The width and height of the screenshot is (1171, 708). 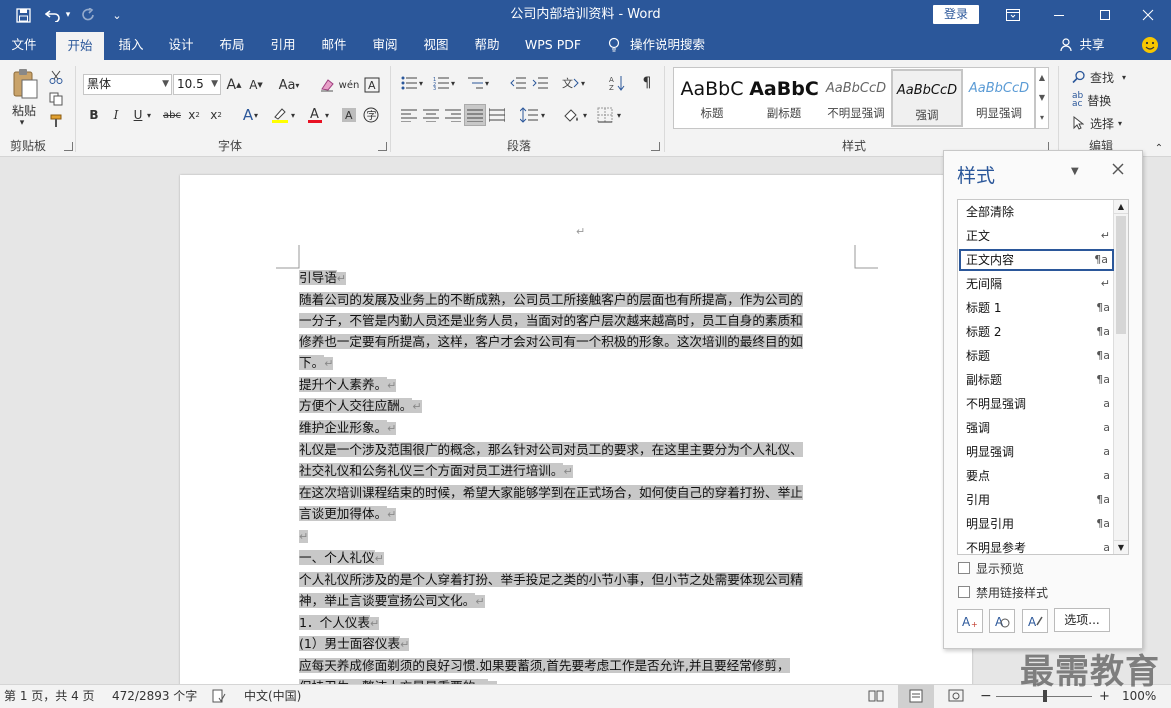 I want to click on style-tile-title: AaBbC 标题, so click(x=712, y=98).